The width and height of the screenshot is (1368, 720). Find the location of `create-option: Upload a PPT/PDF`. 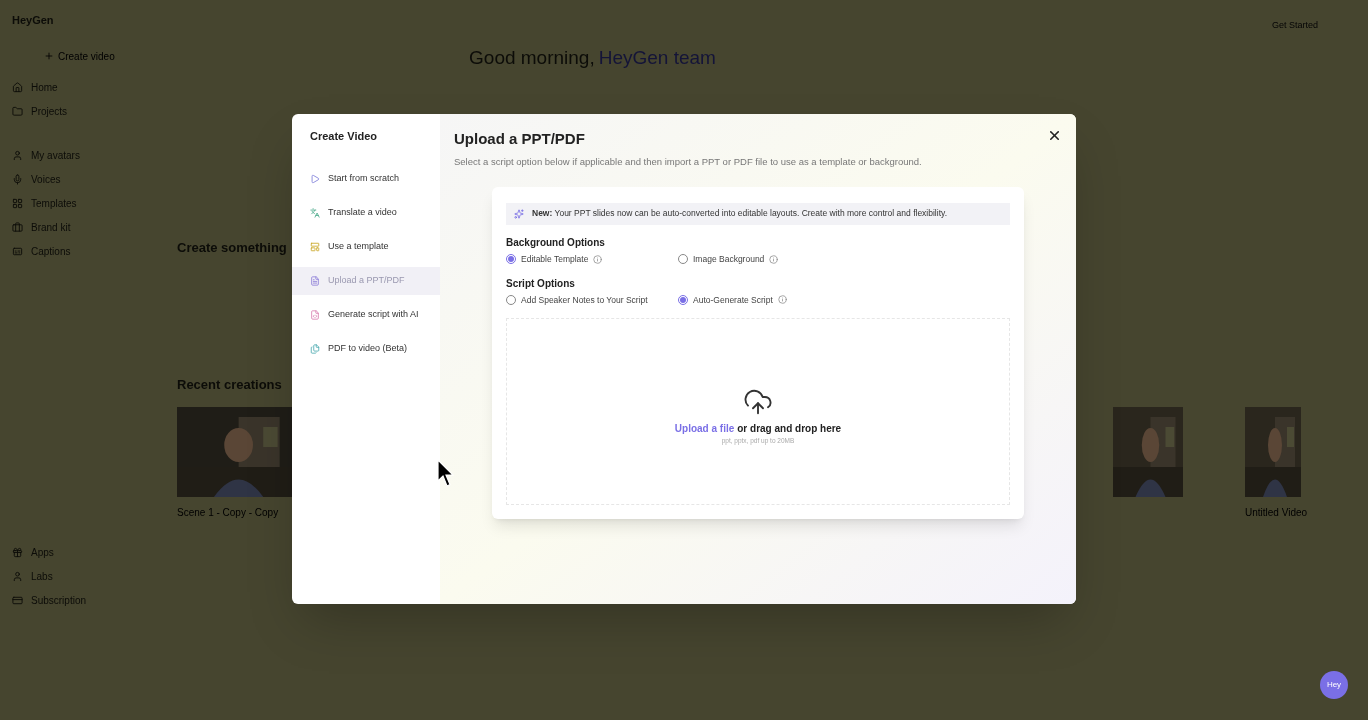

create-option: Upload a PPT/PDF is located at coordinates (366, 280).